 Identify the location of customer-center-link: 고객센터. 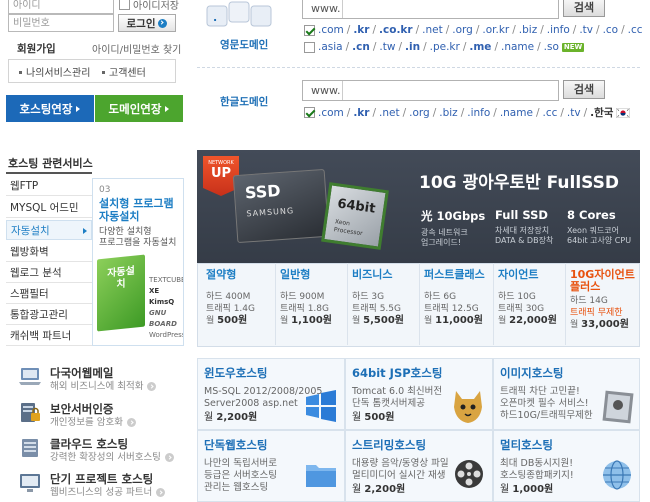
(133, 71).